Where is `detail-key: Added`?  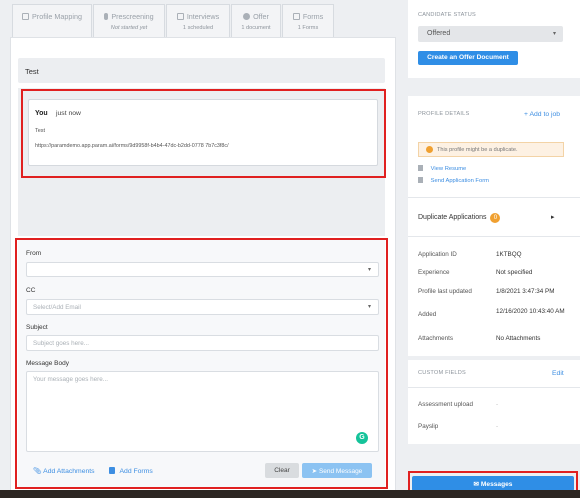 detail-key: Added is located at coordinates (427, 314).